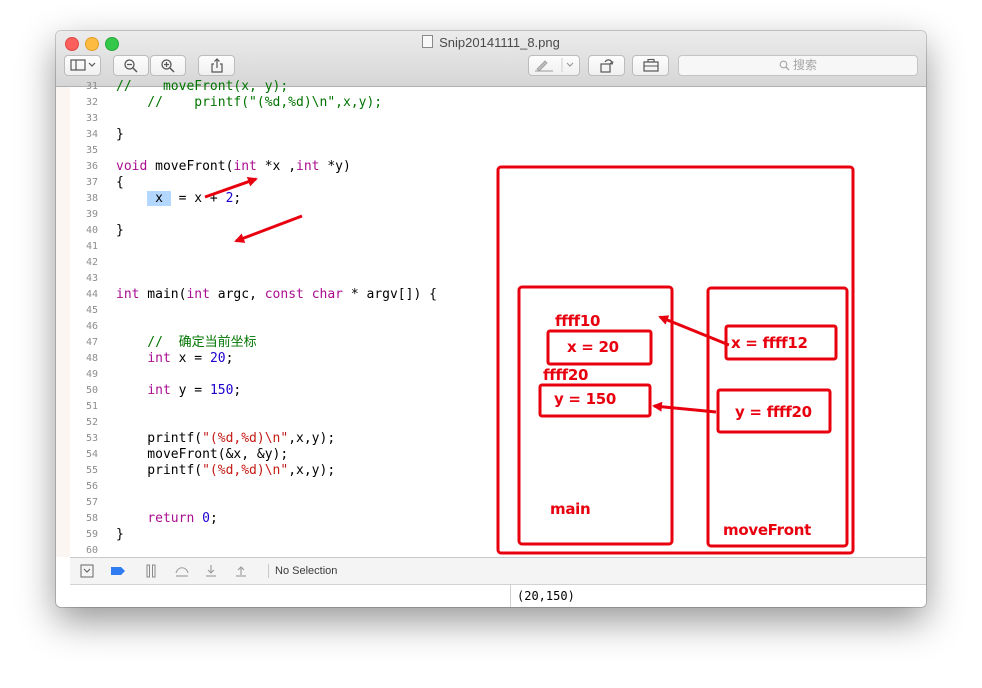 This screenshot has height=688, width=982. What do you see at coordinates (570, 509) in the screenshot?
I see `main-frame-label: main` at bounding box center [570, 509].